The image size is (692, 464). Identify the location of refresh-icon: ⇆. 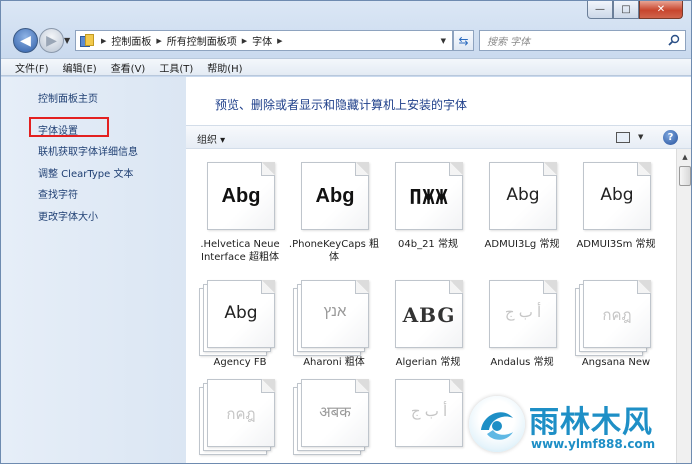
(463, 40).